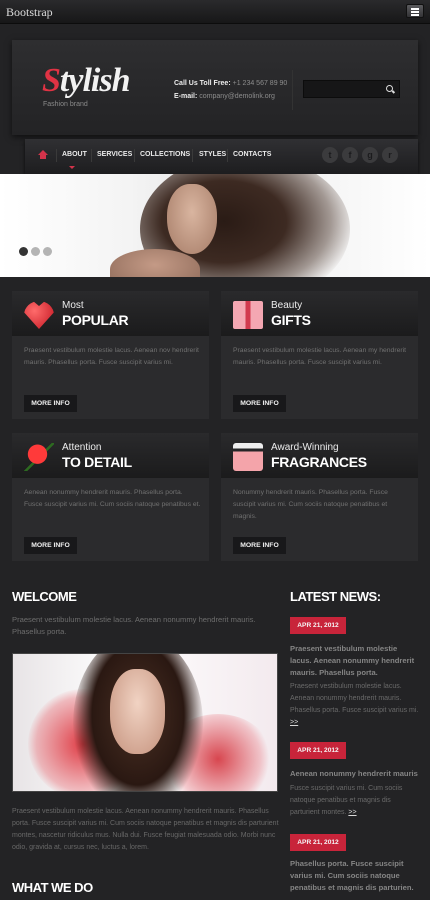 The width and height of the screenshot is (430, 900). What do you see at coordinates (260, 83) in the screenshot?
I see `phone-number: +1 234 567 89 90` at bounding box center [260, 83].